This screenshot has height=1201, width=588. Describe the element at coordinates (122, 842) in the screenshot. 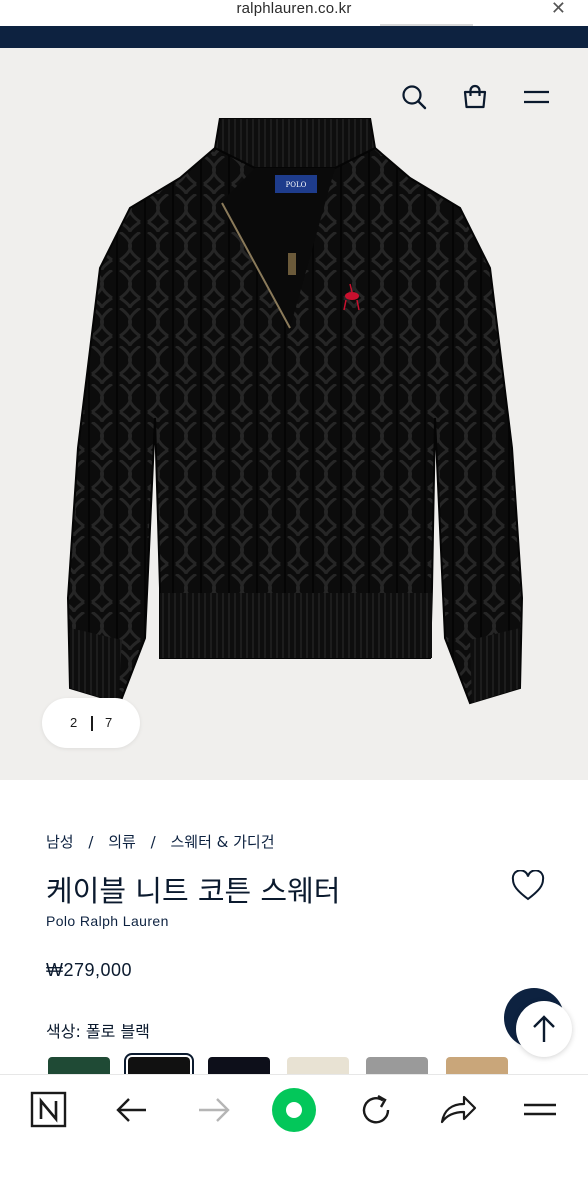

I see `breadcrumb-item-clothing: 의류` at that location.